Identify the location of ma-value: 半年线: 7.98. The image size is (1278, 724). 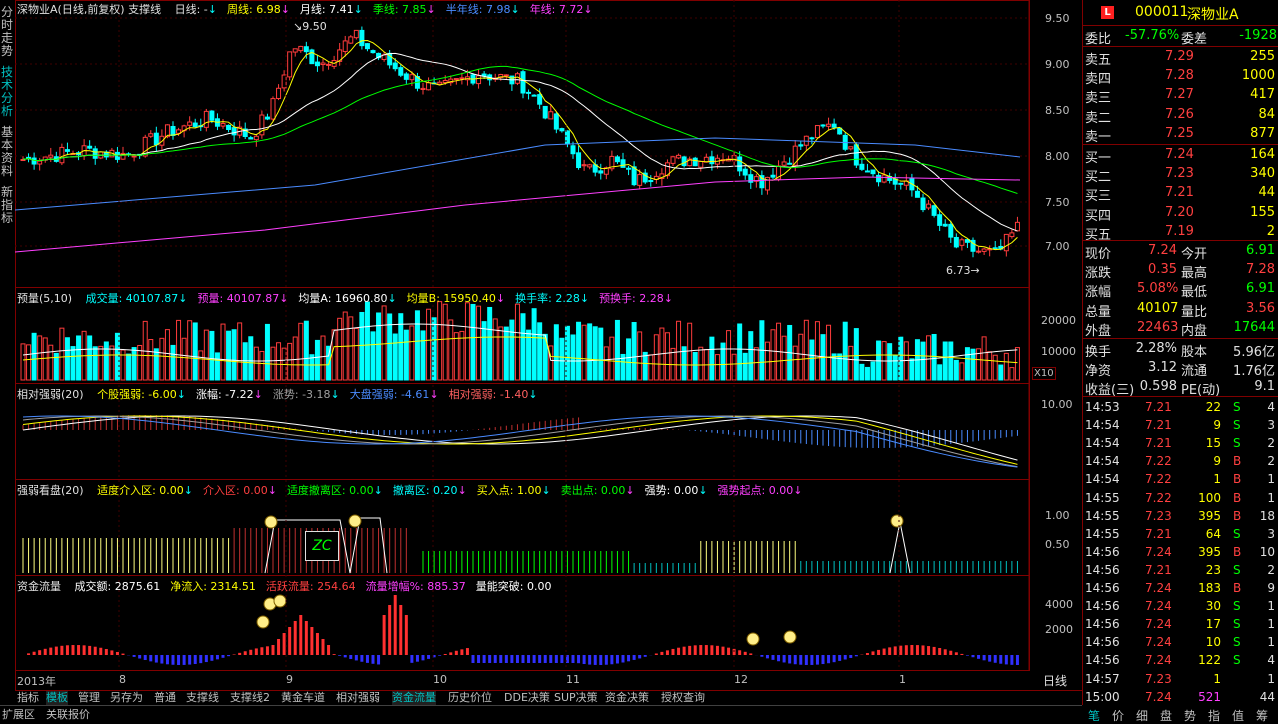
(478, 9).